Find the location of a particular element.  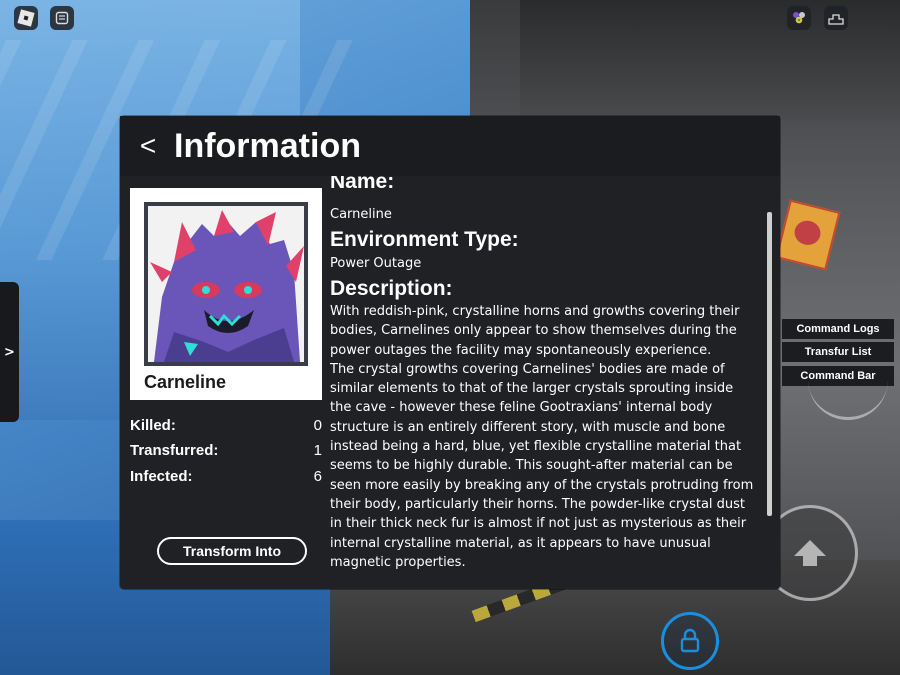

infected-label: Infected: is located at coordinates (161, 476).